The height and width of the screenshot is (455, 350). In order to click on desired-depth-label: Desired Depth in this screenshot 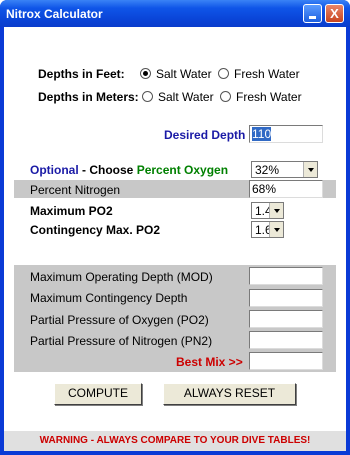, I will do `click(205, 135)`.